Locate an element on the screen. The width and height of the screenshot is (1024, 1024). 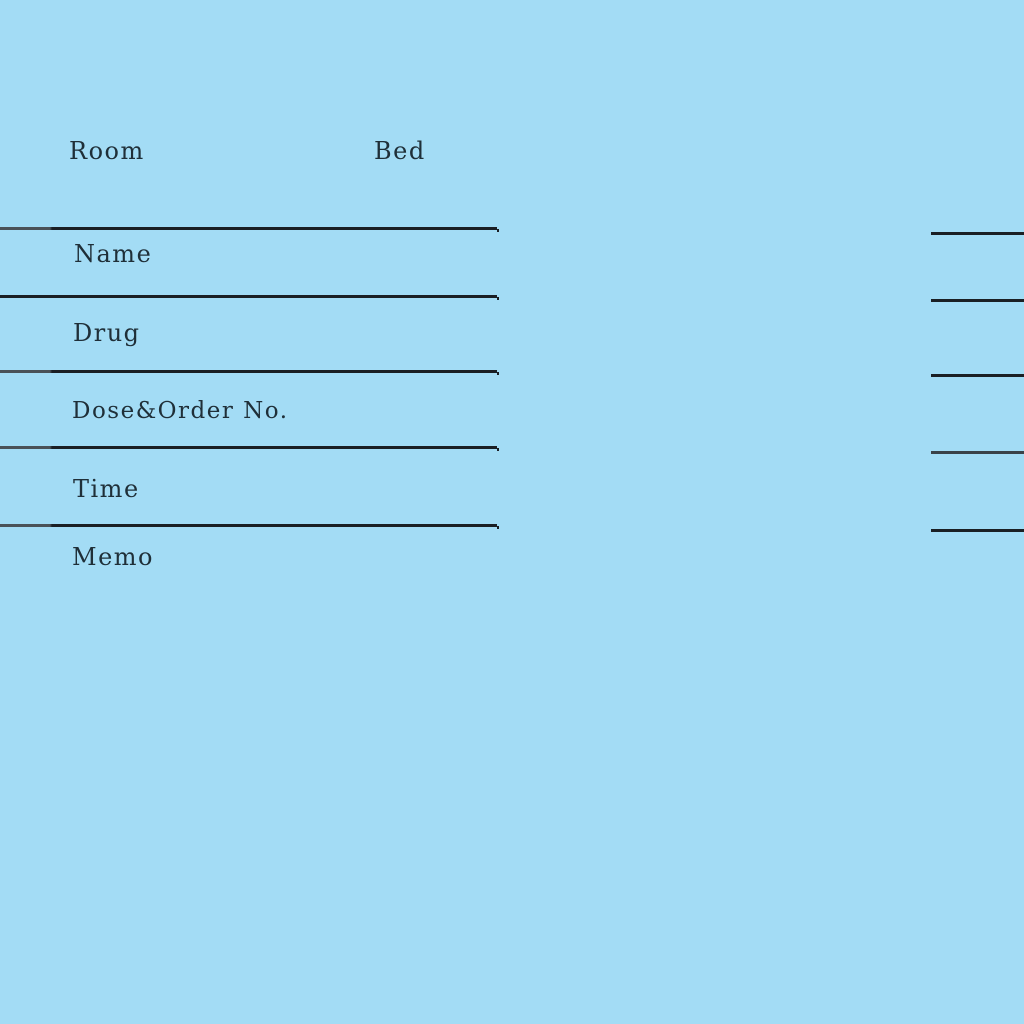
rule-line-2-right is located at coordinates (977, 300).